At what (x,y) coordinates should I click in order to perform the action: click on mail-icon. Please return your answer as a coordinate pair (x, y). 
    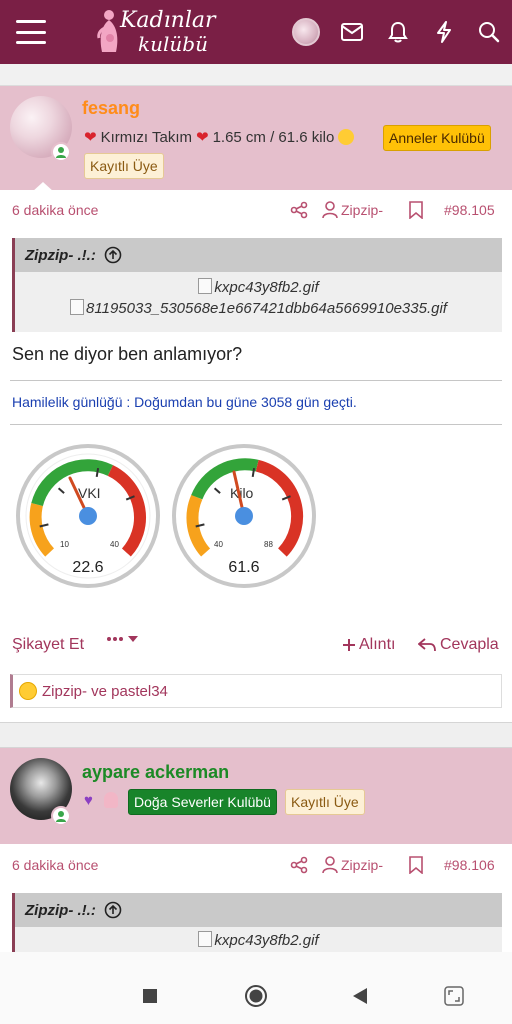
    Looking at the image, I should click on (352, 32).